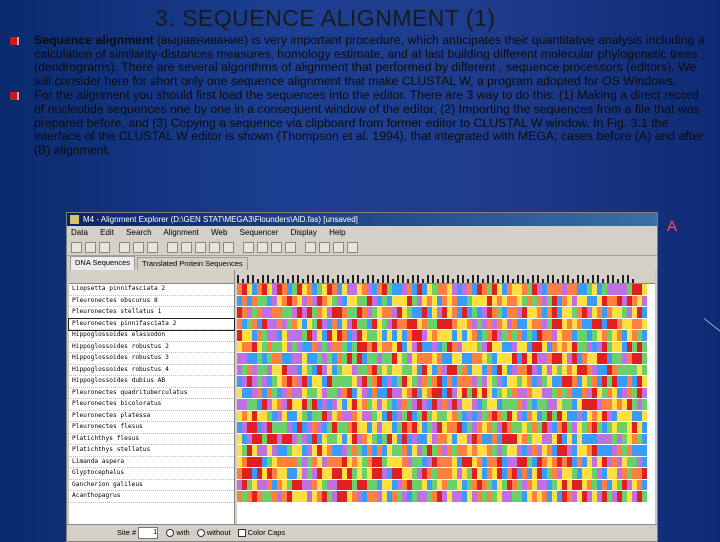 The height and width of the screenshot is (542, 720). Describe the element at coordinates (90, 247) in the screenshot. I see `open-folder-icon` at that location.